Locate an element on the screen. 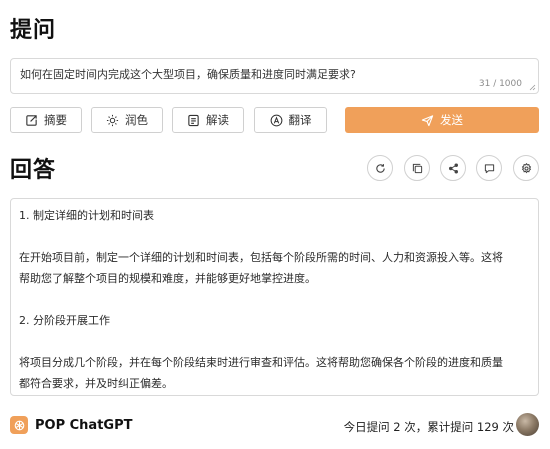  read-button: 解读 is located at coordinates (208, 120).